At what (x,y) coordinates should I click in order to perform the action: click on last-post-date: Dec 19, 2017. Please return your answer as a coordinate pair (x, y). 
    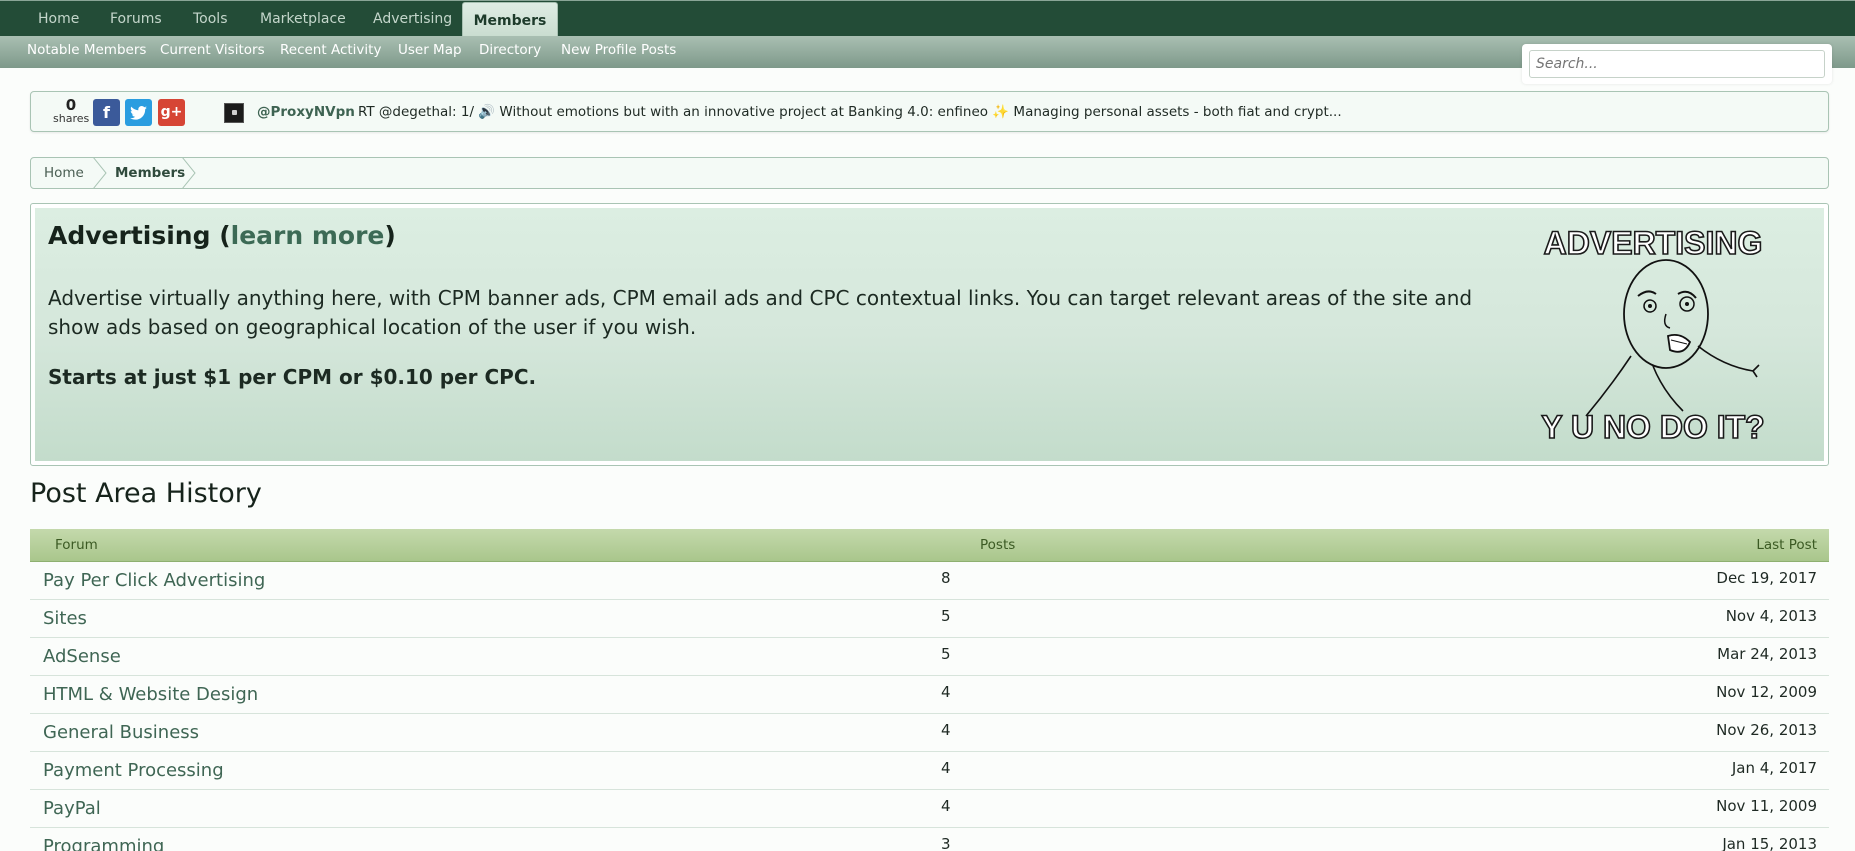
    Looking at the image, I should click on (1766, 578).